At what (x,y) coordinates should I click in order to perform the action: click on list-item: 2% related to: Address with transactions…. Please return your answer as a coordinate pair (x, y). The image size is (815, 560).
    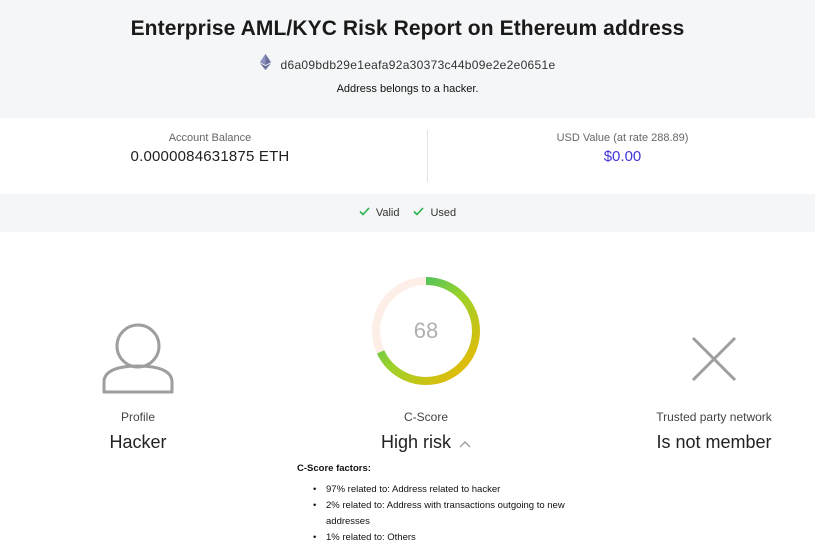
    Looking at the image, I should click on (445, 514).